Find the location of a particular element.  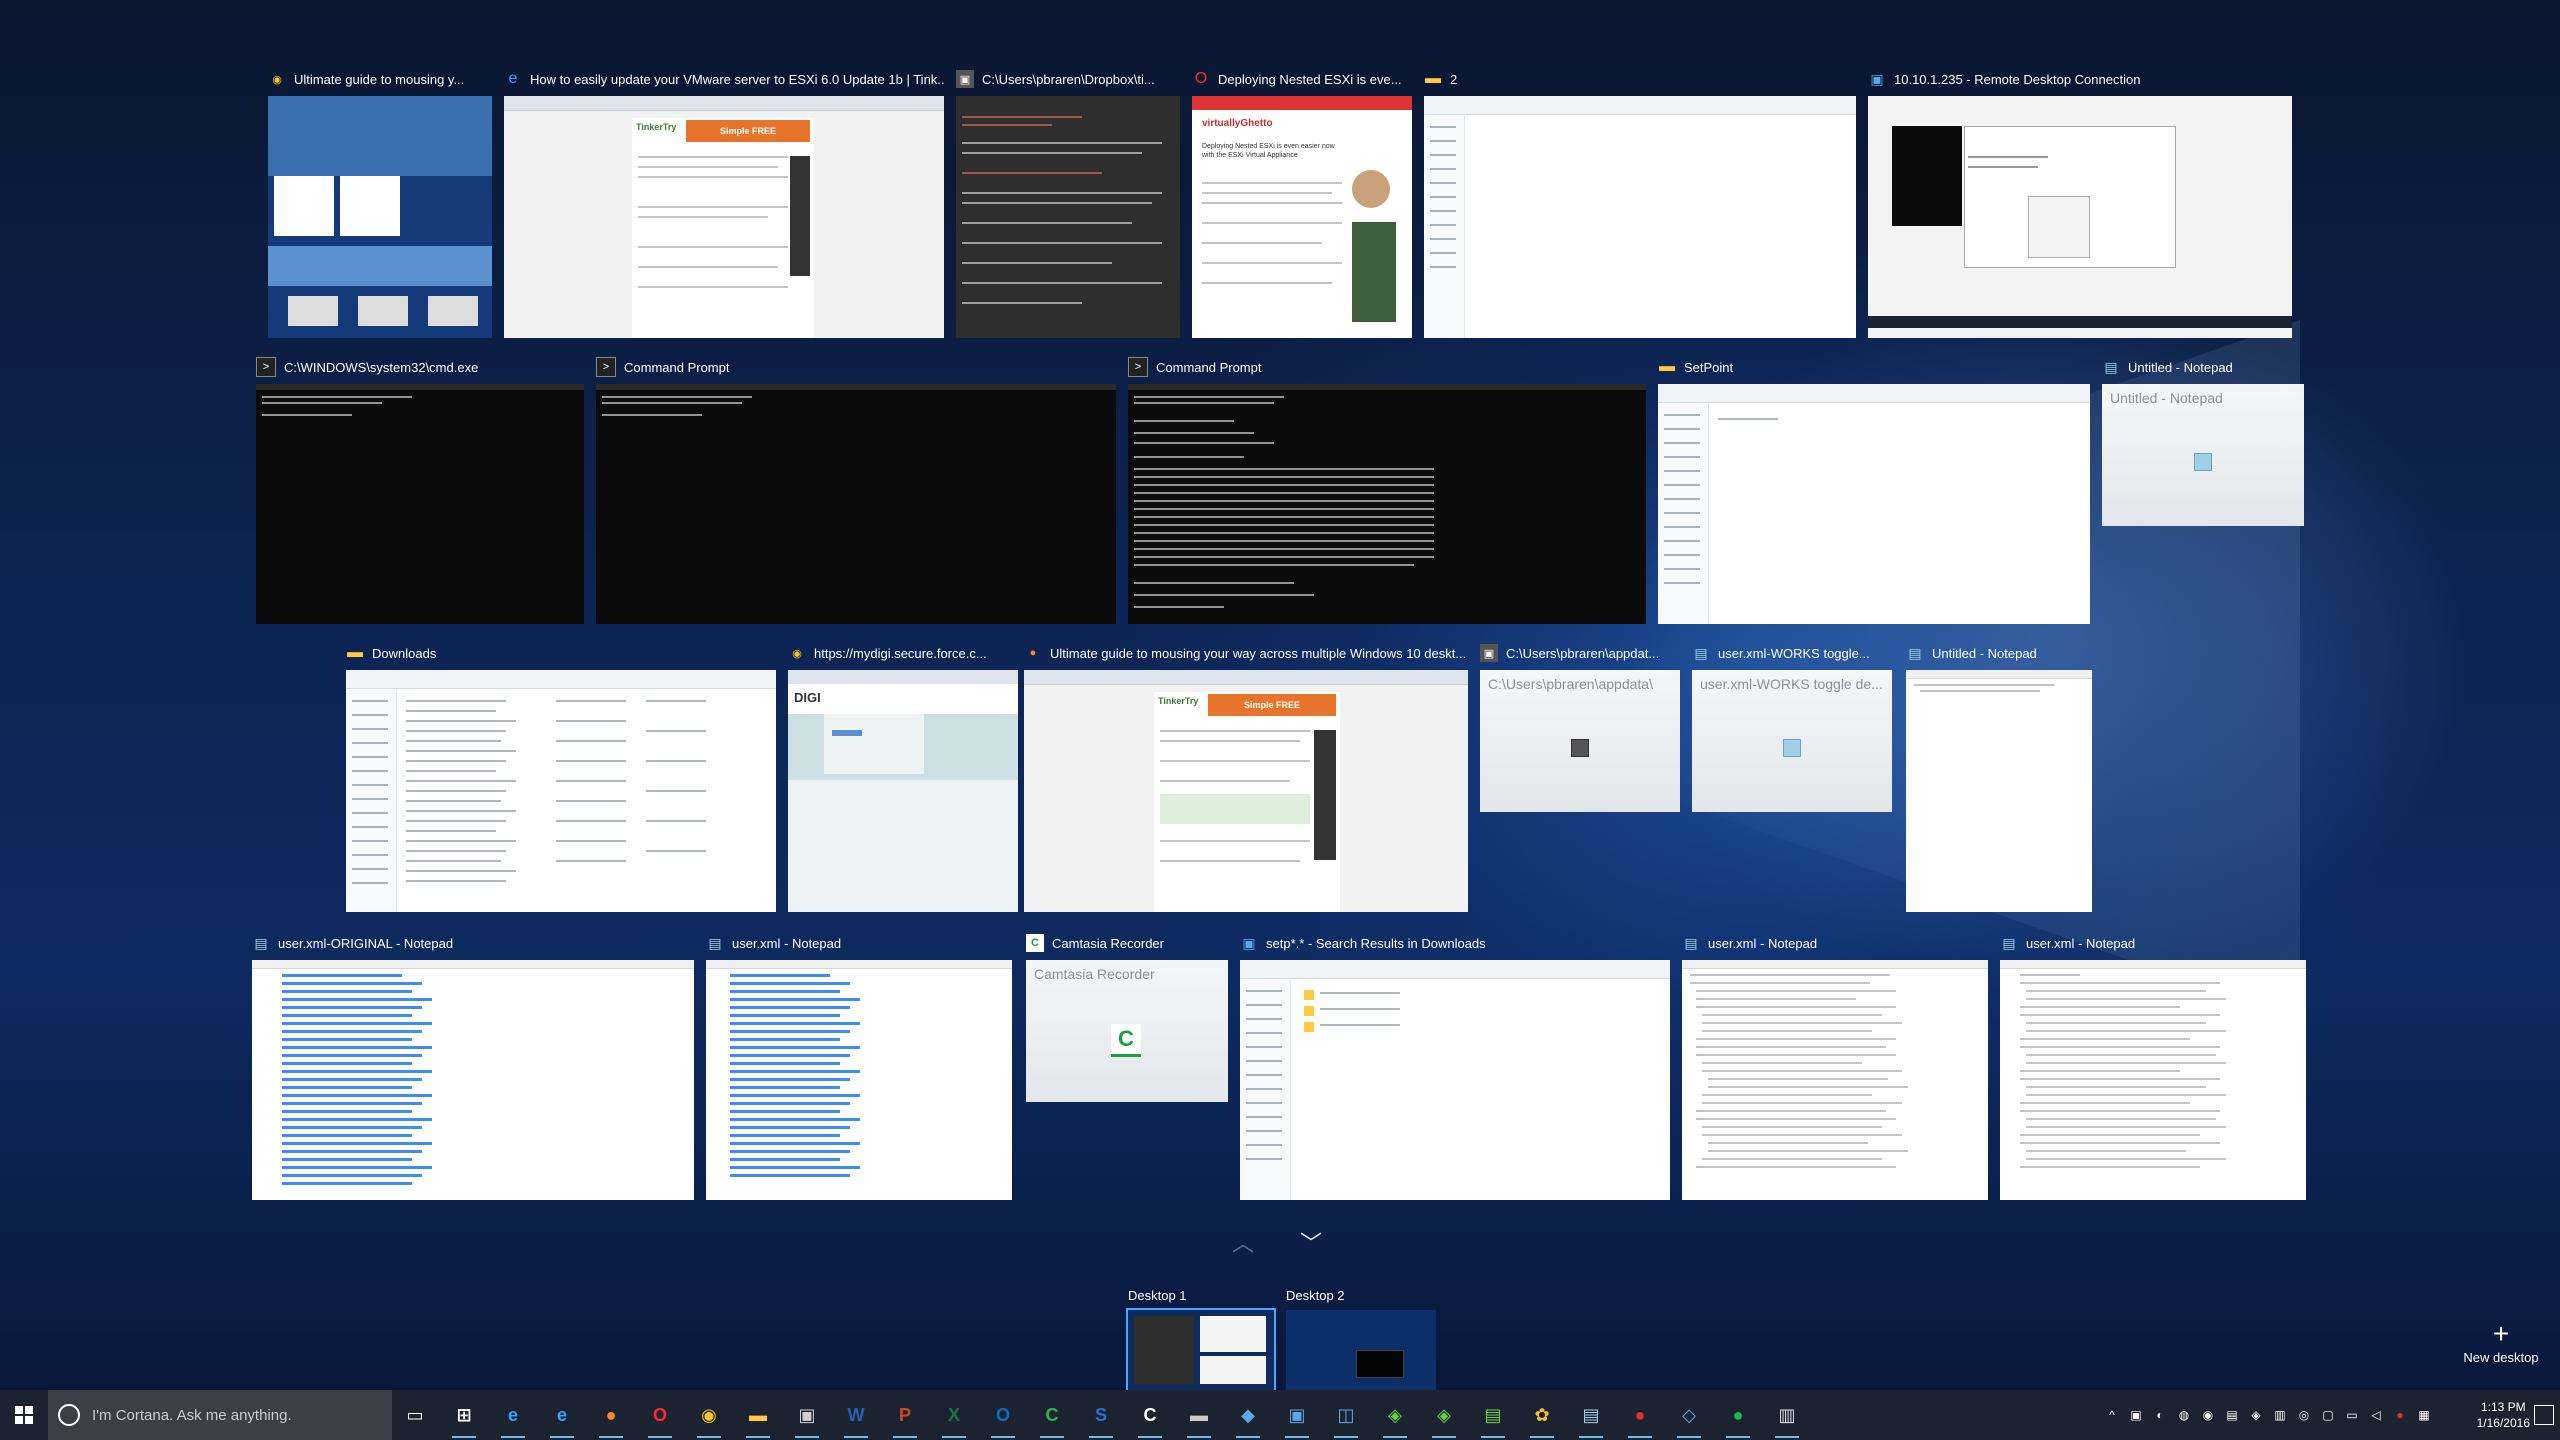

window-setpoint: ▬ SetPoint is located at coordinates (1874, 489).